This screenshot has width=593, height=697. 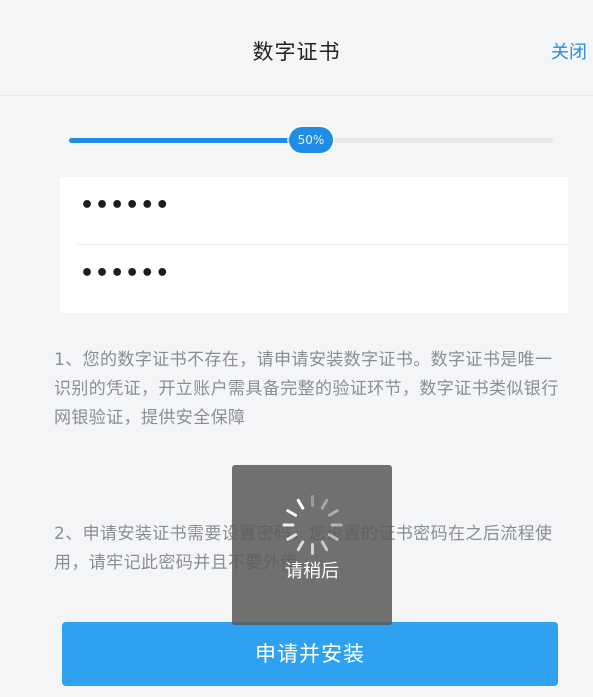 I want to click on password-value: ••••••, so click(x=125, y=205).